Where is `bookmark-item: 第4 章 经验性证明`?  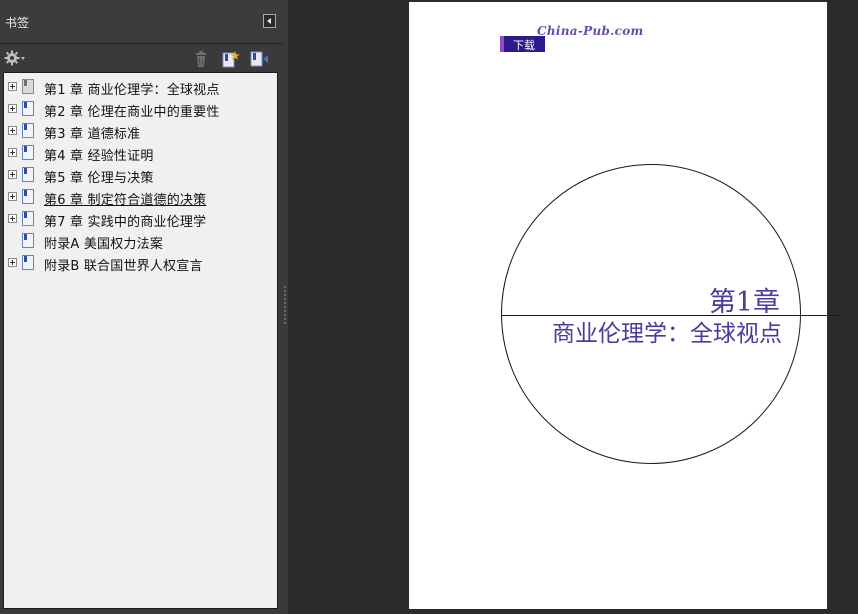 bookmark-item: 第4 章 经验性证明 is located at coordinates (140, 154).